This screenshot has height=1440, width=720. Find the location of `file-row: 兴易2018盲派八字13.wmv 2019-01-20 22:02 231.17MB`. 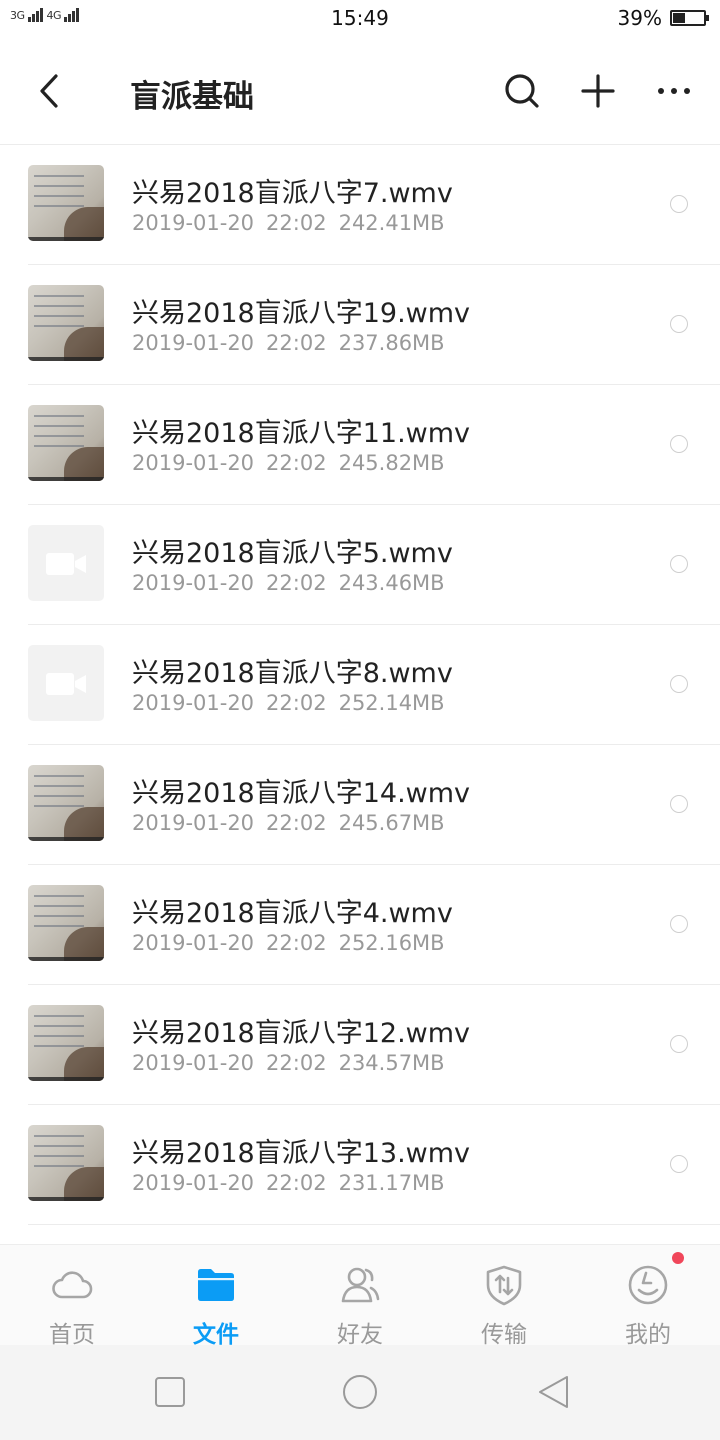

file-row: 兴易2018盲派八字13.wmv 2019-01-20 22:02 231.17MB is located at coordinates (360, 1165).